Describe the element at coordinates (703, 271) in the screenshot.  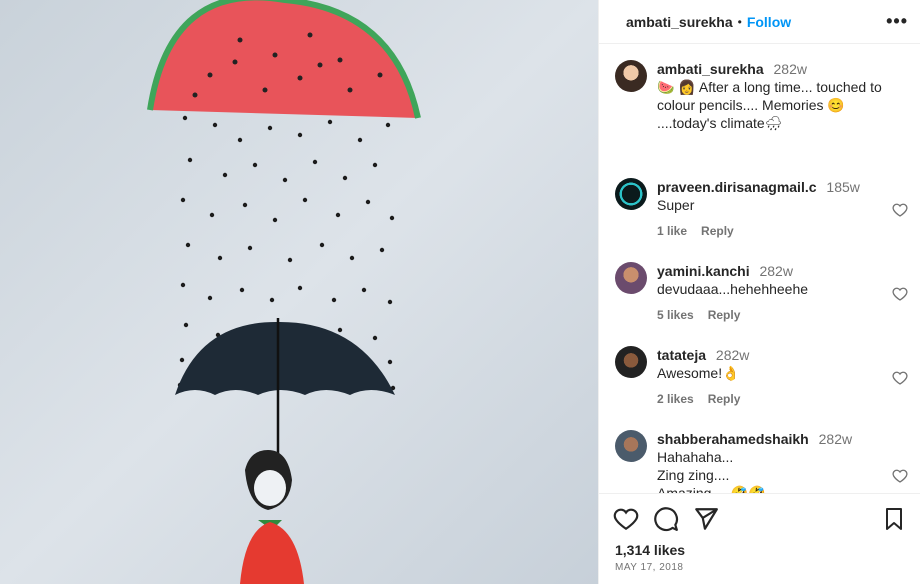
I see `comment-username: yamini.kanchi` at that location.